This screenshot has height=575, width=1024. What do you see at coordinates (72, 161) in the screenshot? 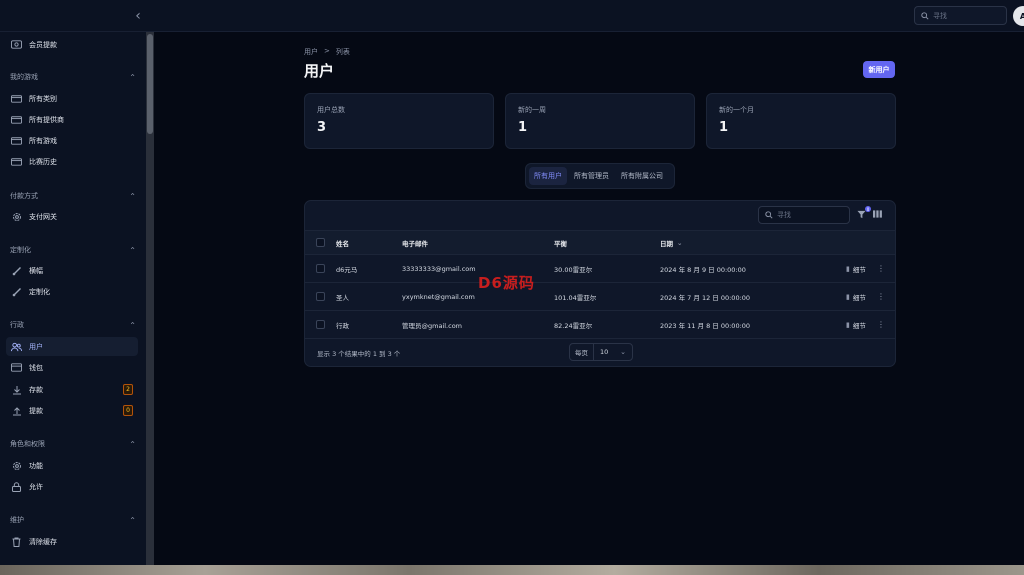
I see `sidebar-item-match-history: 比赛历史` at bounding box center [72, 161].